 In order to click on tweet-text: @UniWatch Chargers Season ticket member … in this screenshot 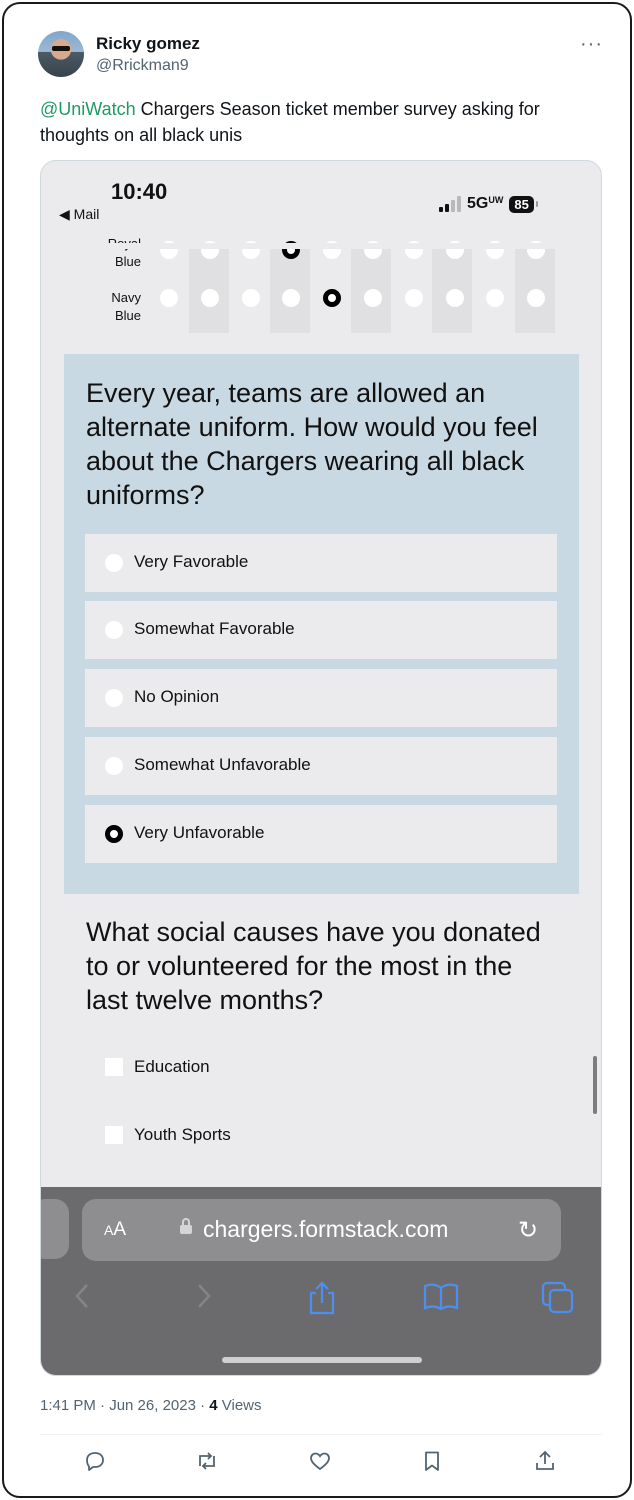, I will do `click(320, 122)`.